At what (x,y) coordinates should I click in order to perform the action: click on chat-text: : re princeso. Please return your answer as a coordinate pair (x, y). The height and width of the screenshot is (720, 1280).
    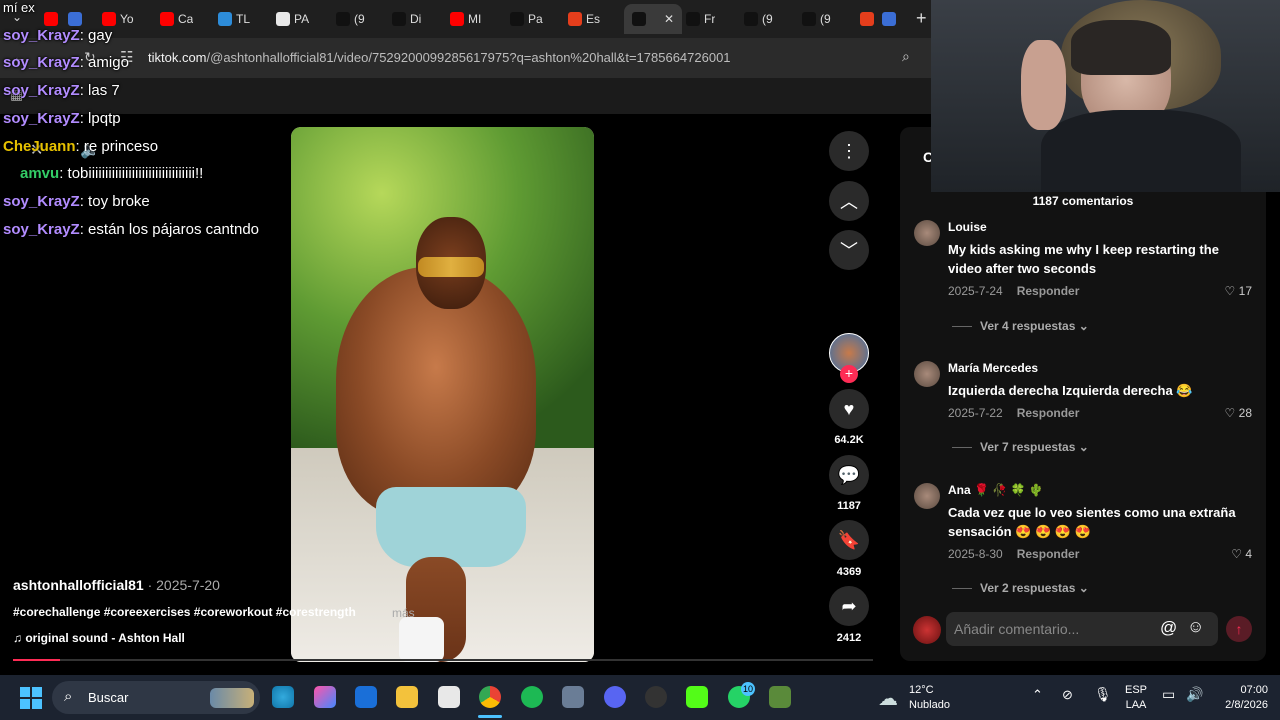
    Looking at the image, I should click on (117, 146).